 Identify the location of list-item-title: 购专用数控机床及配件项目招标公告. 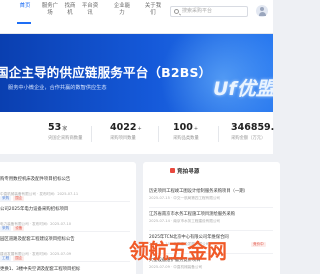
(35, 179).